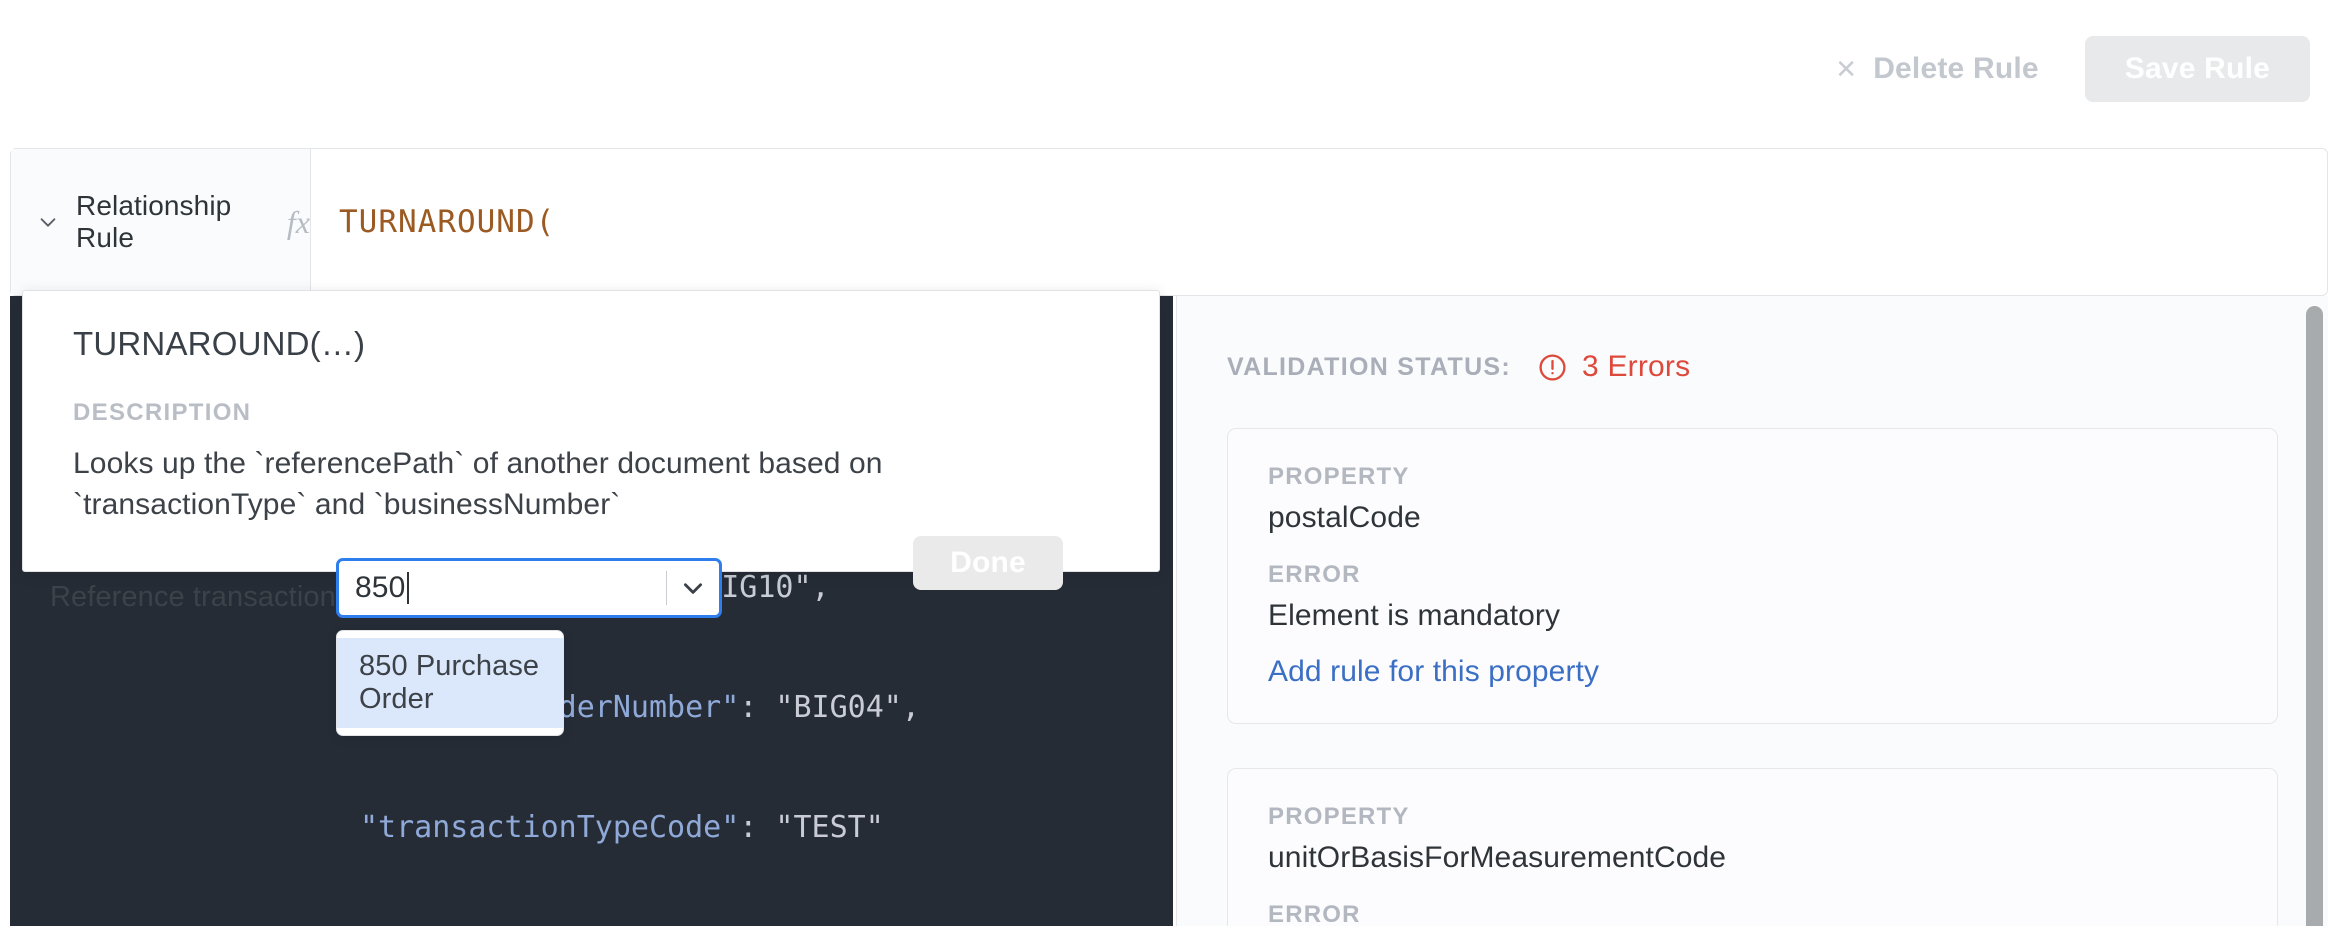 Image resolution: width=2338 pixels, height=926 pixels. I want to click on save-rule-button: Save Rule, so click(2197, 69).